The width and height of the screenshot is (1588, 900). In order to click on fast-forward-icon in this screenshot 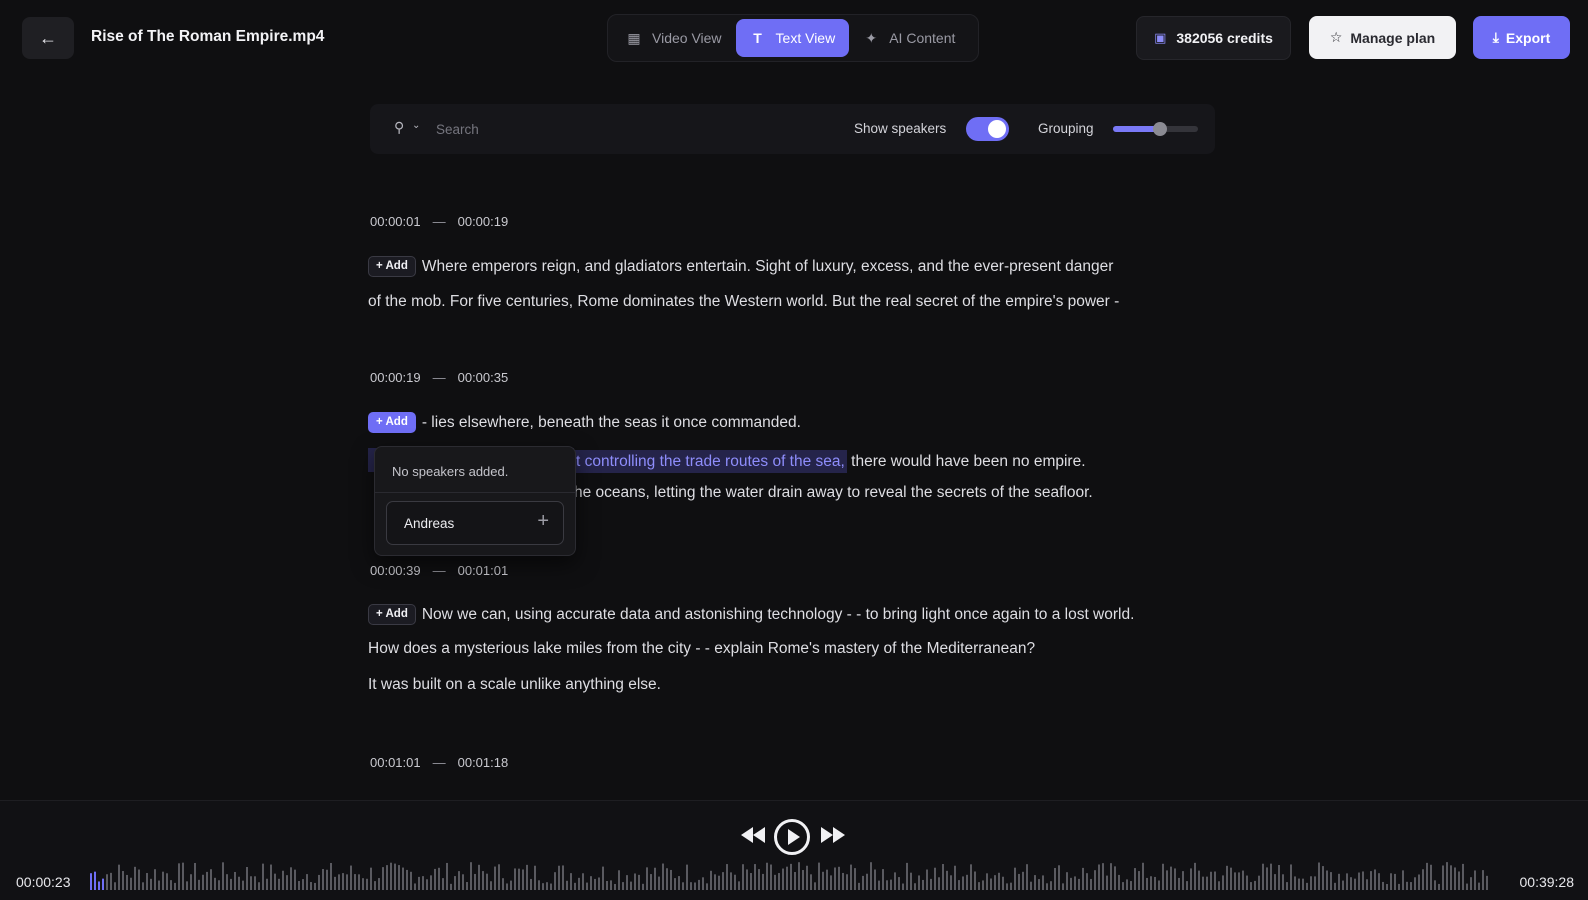, I will do `click(833, 835)`.